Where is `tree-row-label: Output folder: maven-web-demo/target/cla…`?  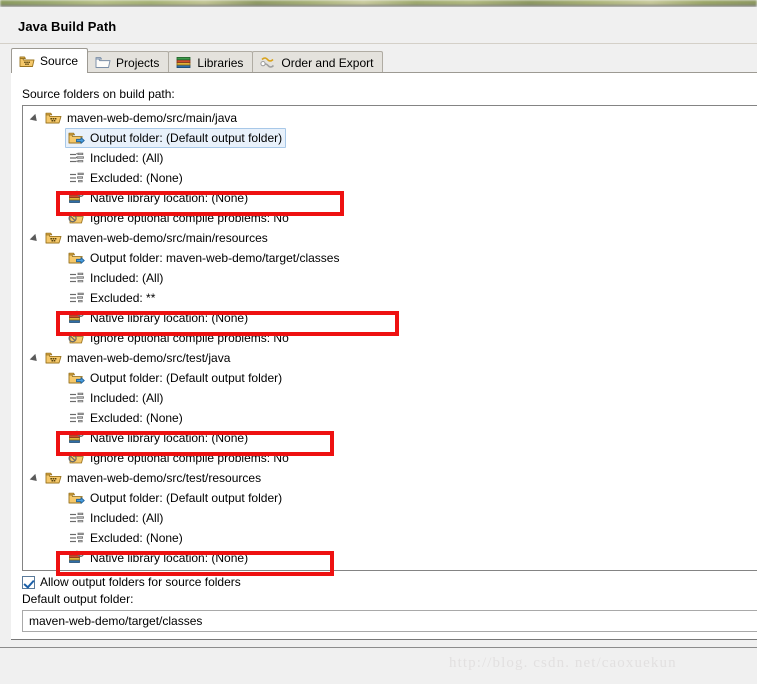 tree-row-label: Output folder: maven-web-demo/target/cla… is located at coordinates (215, 258).